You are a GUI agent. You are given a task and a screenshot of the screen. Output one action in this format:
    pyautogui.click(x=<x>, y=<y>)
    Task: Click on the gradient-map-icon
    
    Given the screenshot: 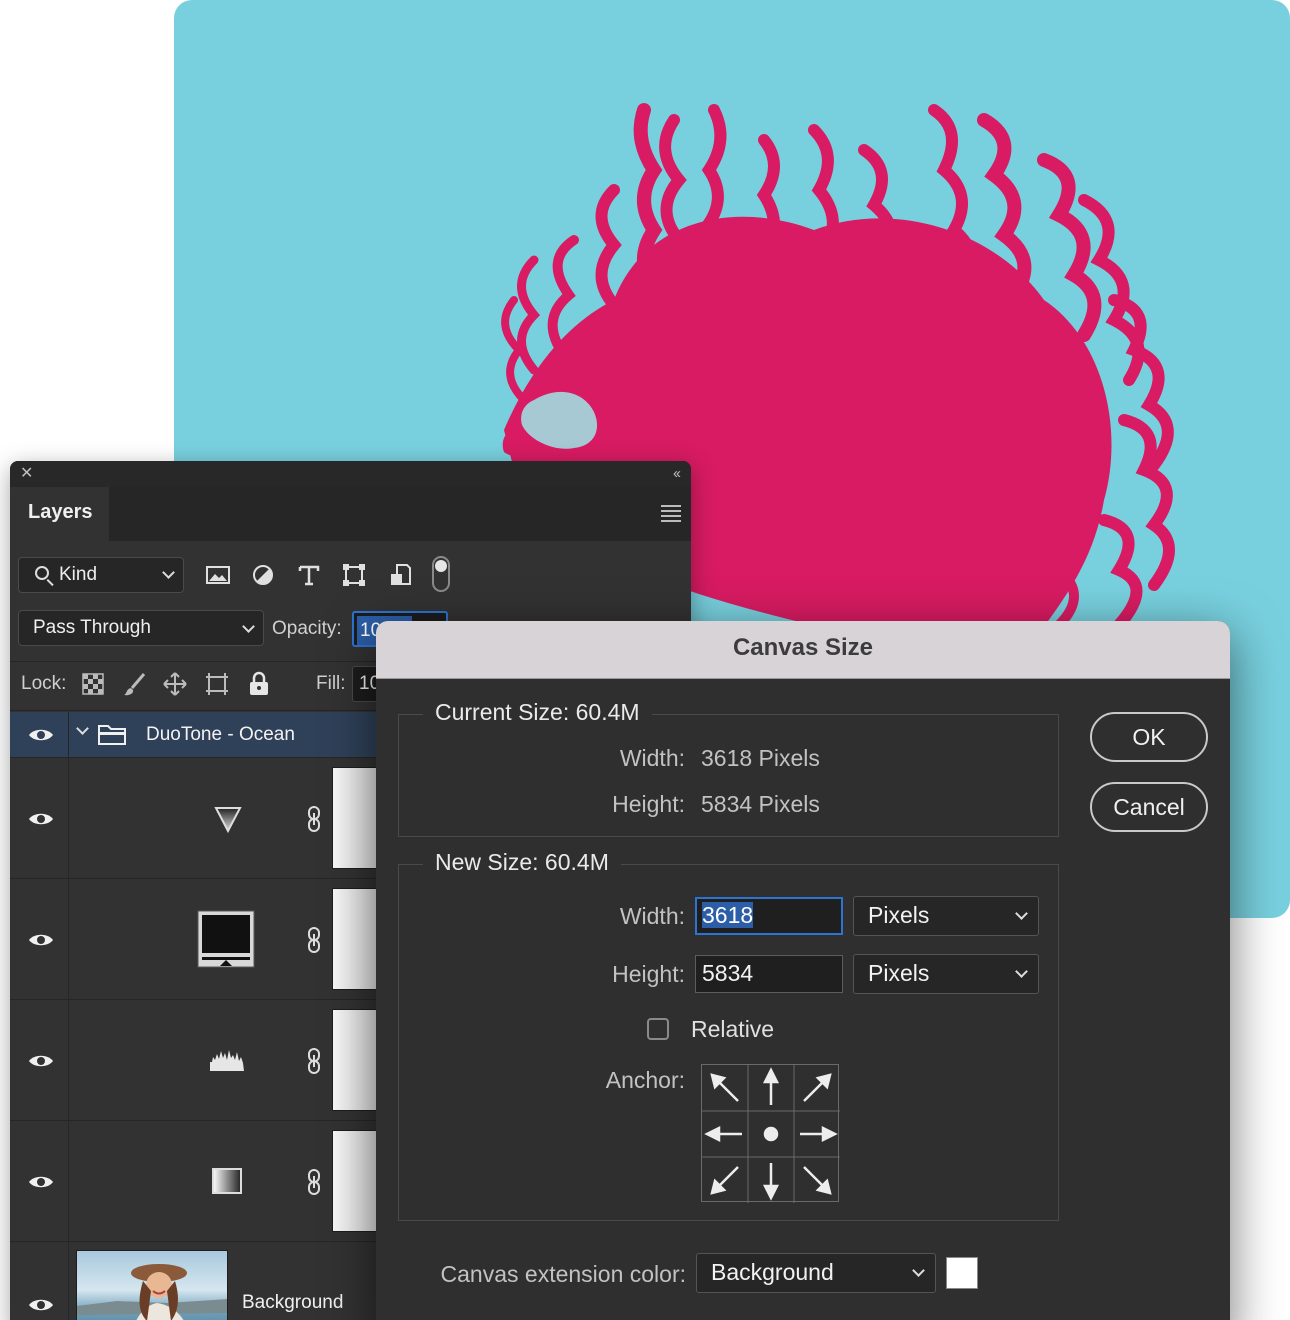 What is the action you would take?
    pyautogui.click(x=228, y=820)
    